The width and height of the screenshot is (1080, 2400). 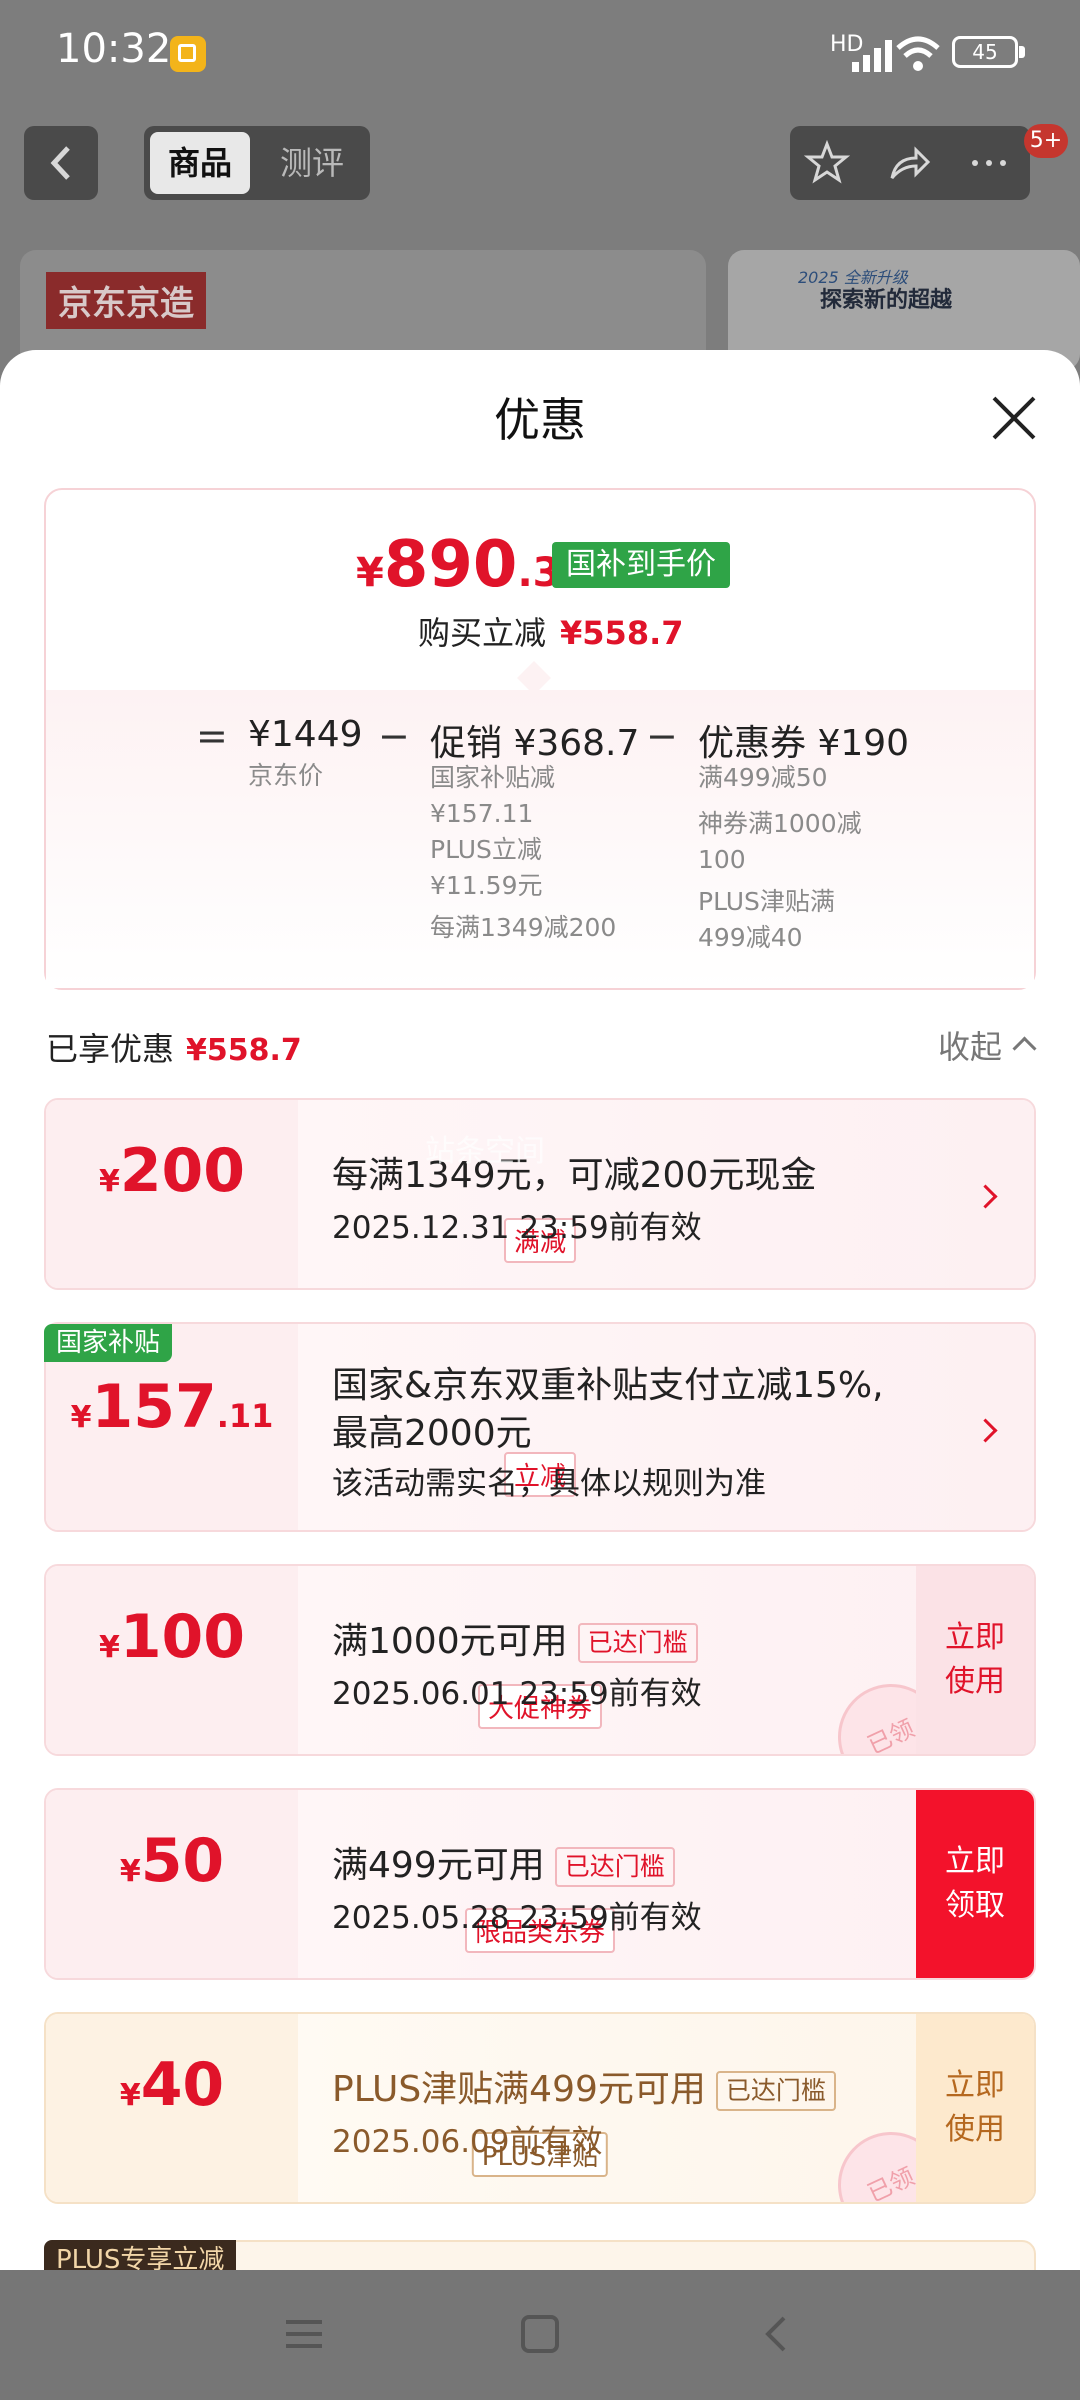 What do you see at coordinates (114, 49) in the screenshot?
I see `status-time: 10:32` at bounding box center [114, 49].